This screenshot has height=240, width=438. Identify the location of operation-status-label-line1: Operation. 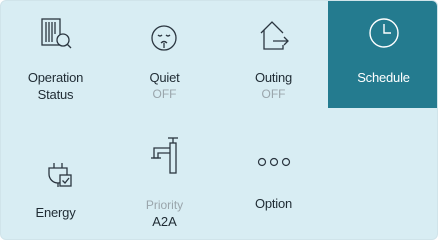
(55, 77).